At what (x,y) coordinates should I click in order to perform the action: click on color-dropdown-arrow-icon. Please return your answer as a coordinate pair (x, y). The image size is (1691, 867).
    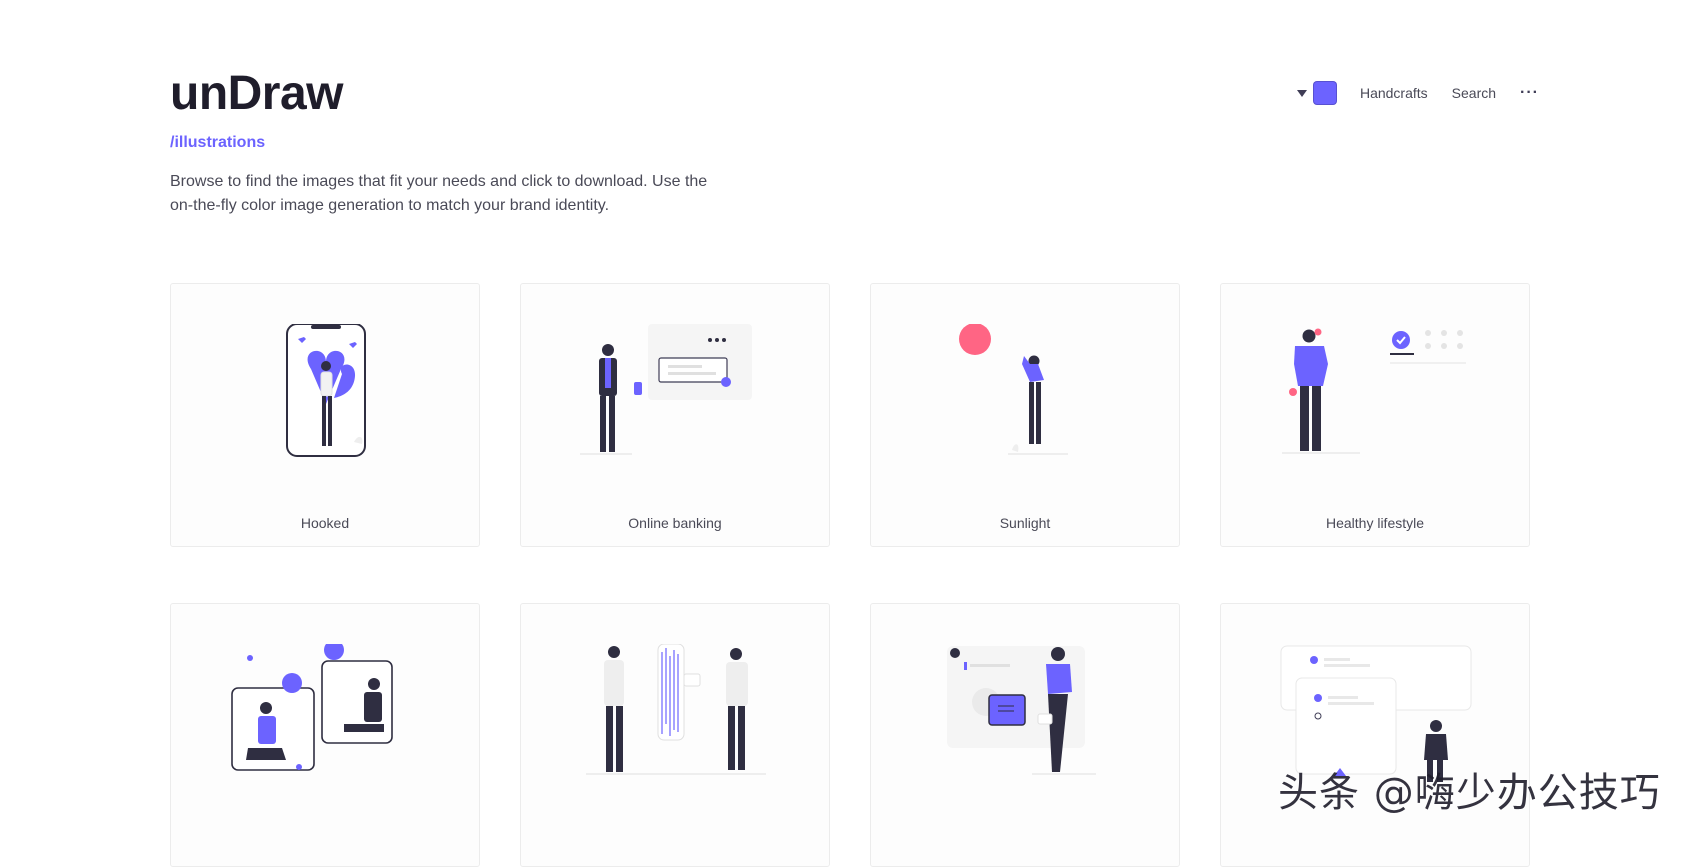
    Looking at the image, I should click on (1301, 93).